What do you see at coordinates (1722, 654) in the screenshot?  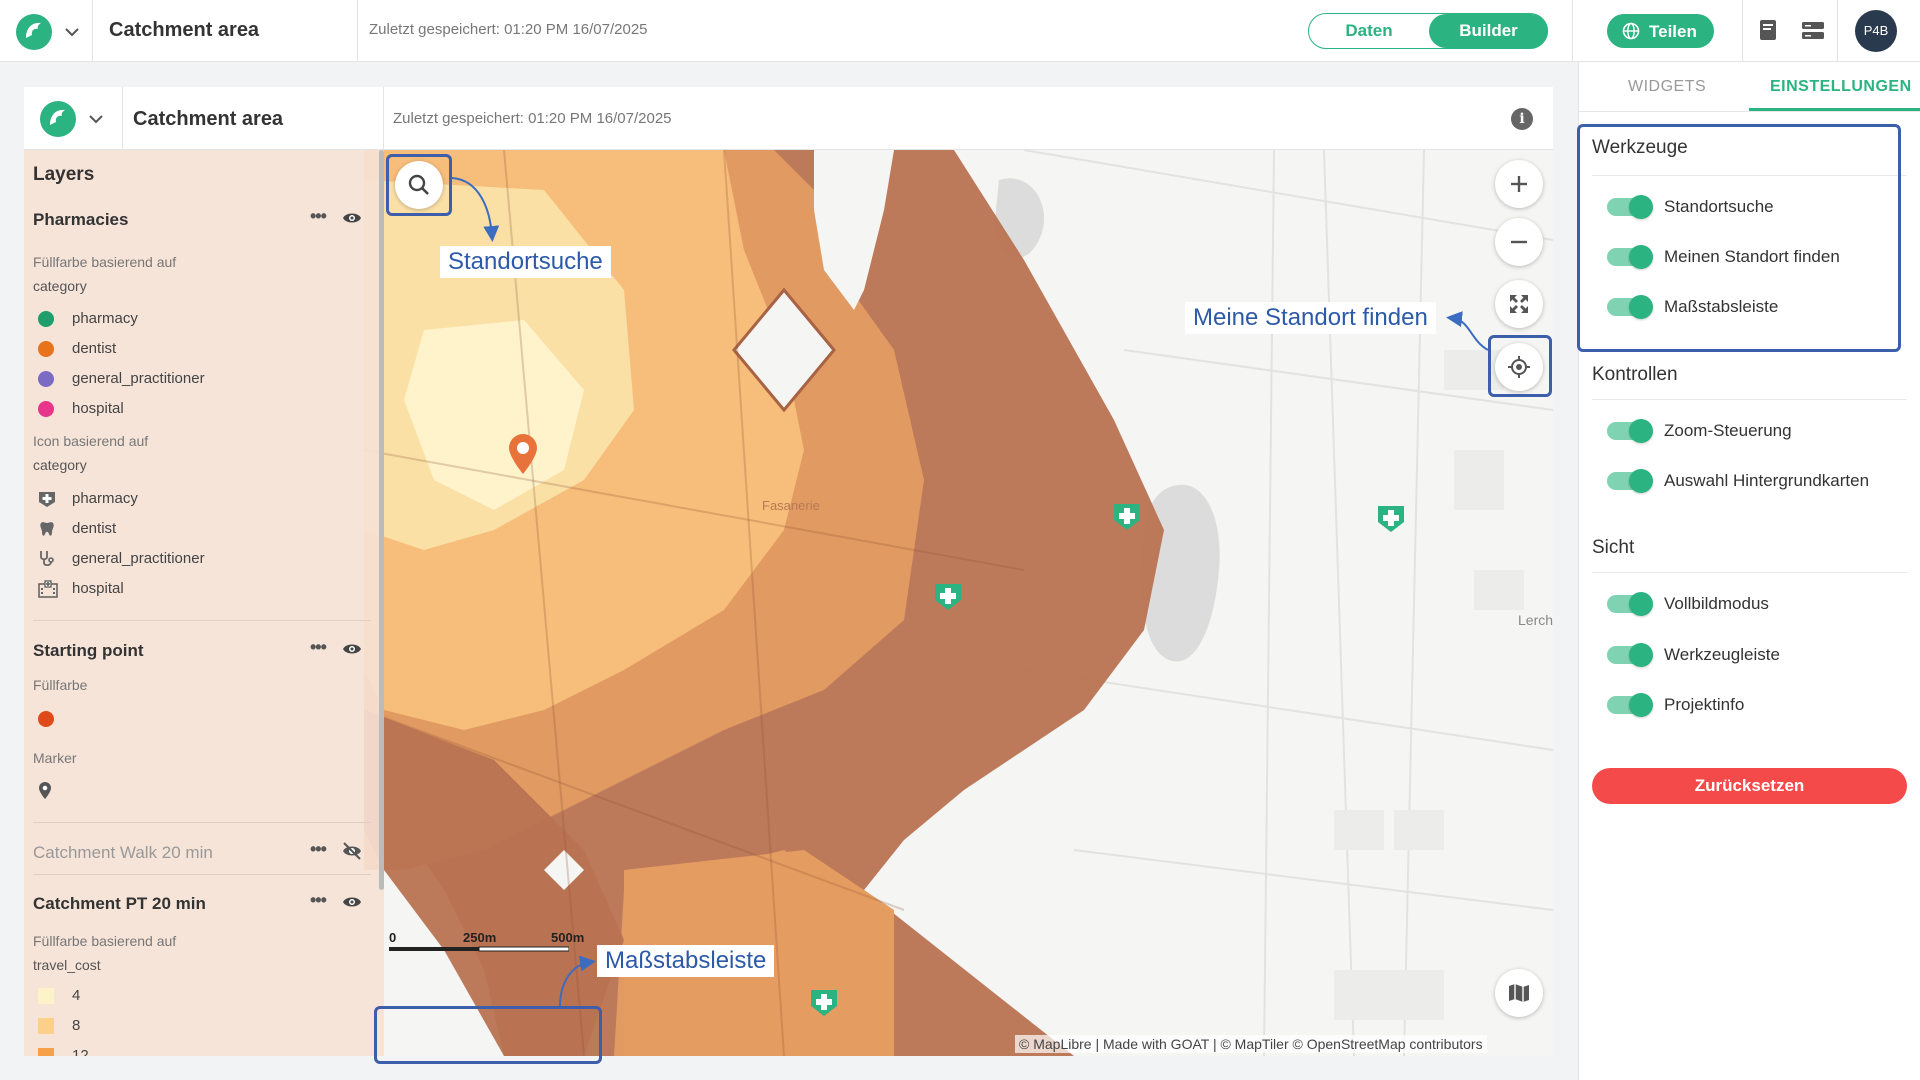 I see `toggle-label: Werkzeugleiste` at bounding box center [1722, 654].